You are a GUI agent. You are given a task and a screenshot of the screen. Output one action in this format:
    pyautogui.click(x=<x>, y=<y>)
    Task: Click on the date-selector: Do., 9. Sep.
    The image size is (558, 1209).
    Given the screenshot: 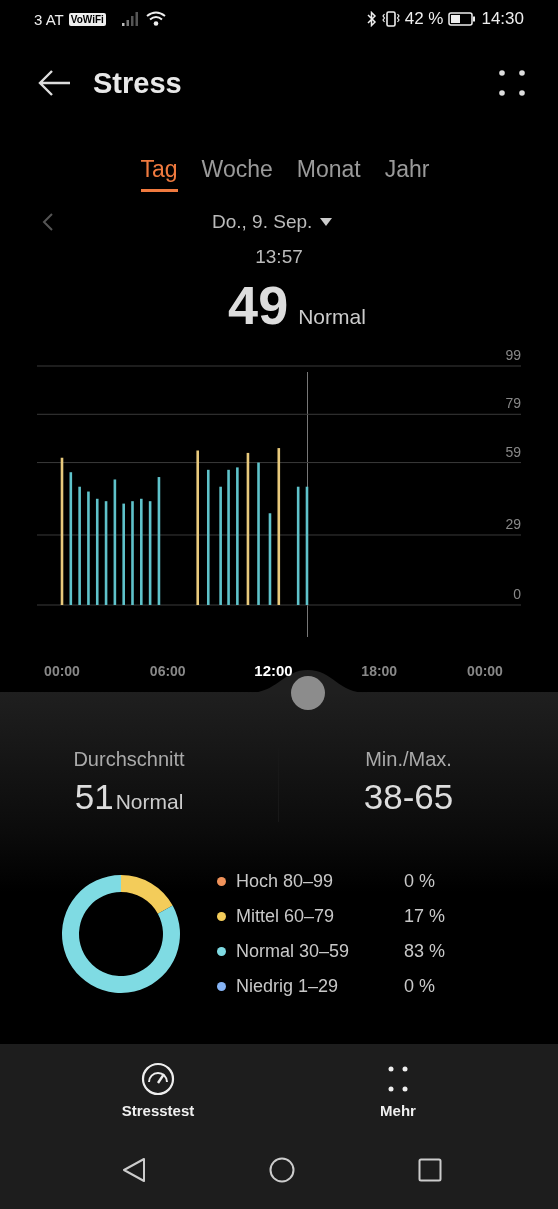 What is the action you would take?
    pyautogui.click(x=262, y=222)
    